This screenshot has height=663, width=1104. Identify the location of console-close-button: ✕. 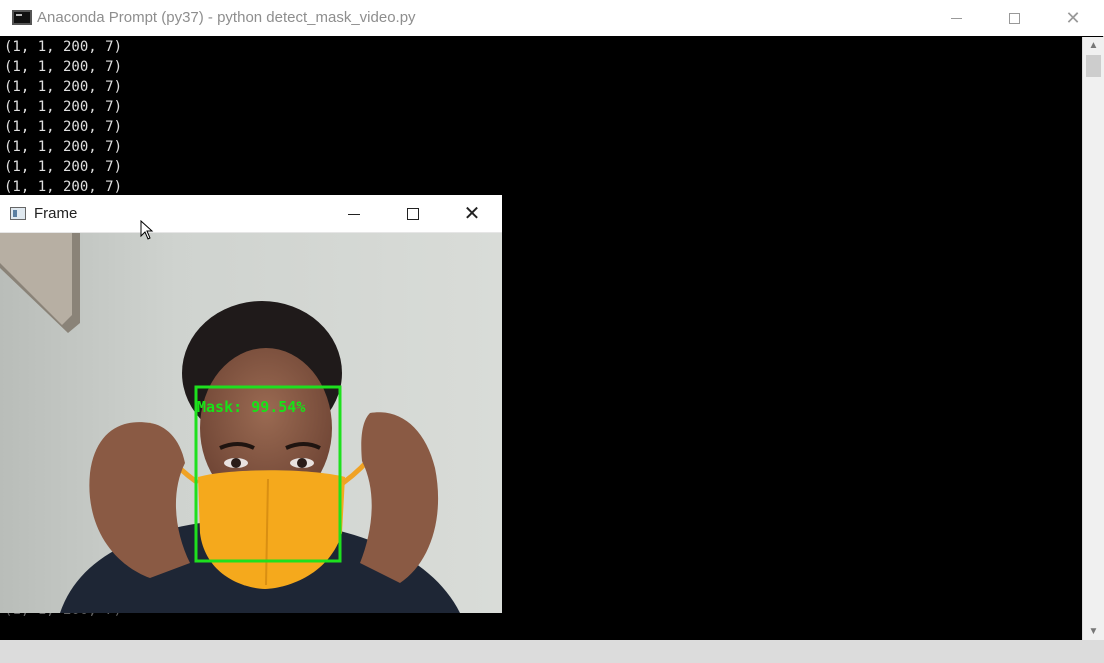
(1073, 18).